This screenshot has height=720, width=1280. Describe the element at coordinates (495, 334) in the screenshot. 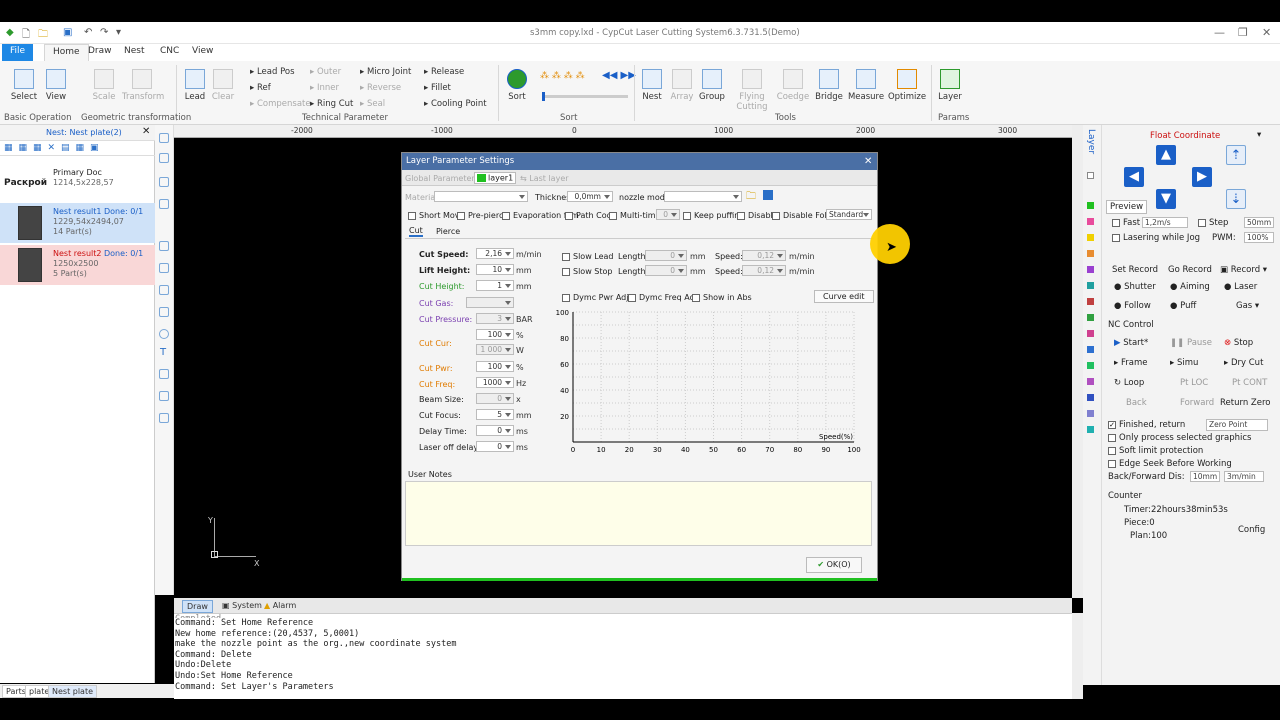

I see `pressure-percent-input: 100` at that location.